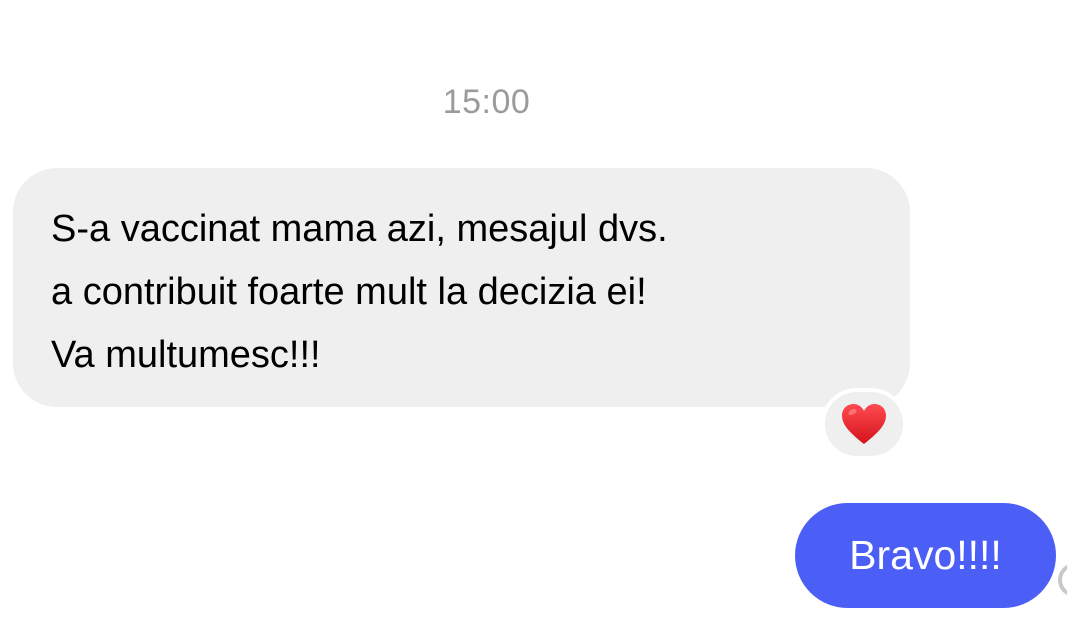  Describe the element at coordinates (349, 292) in the screenshot. I see `message-text-line: a contribuit foarte mult la decizia ei!` at that location.